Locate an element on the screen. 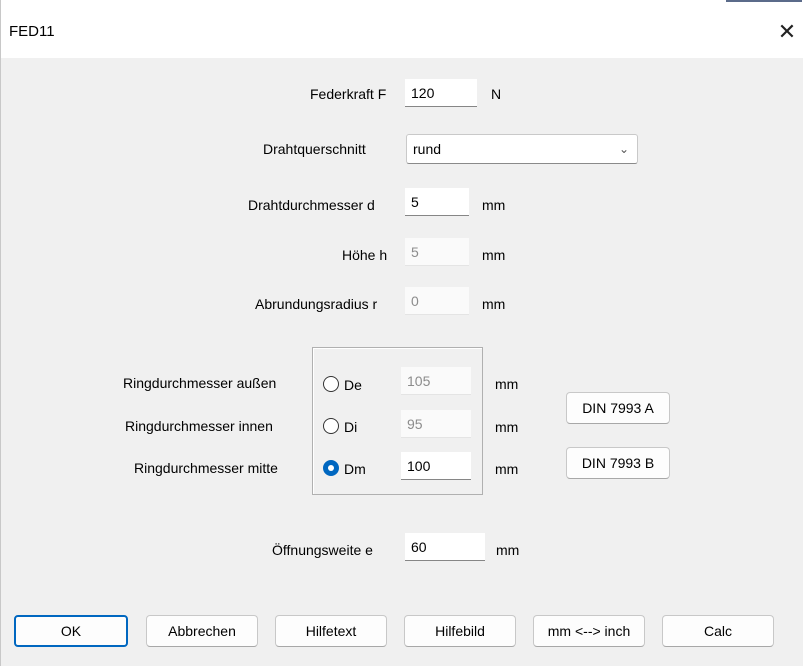  cancel-button: Abbrechen is located at coordinates (202, 631).